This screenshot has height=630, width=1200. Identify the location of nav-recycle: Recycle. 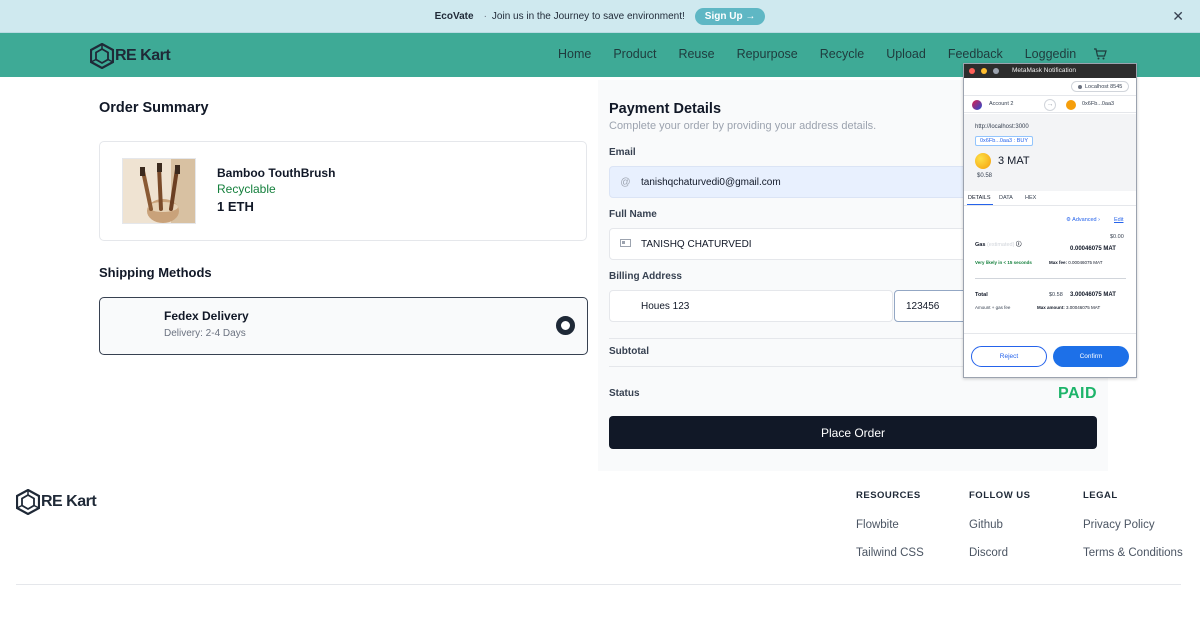
(842, 54).